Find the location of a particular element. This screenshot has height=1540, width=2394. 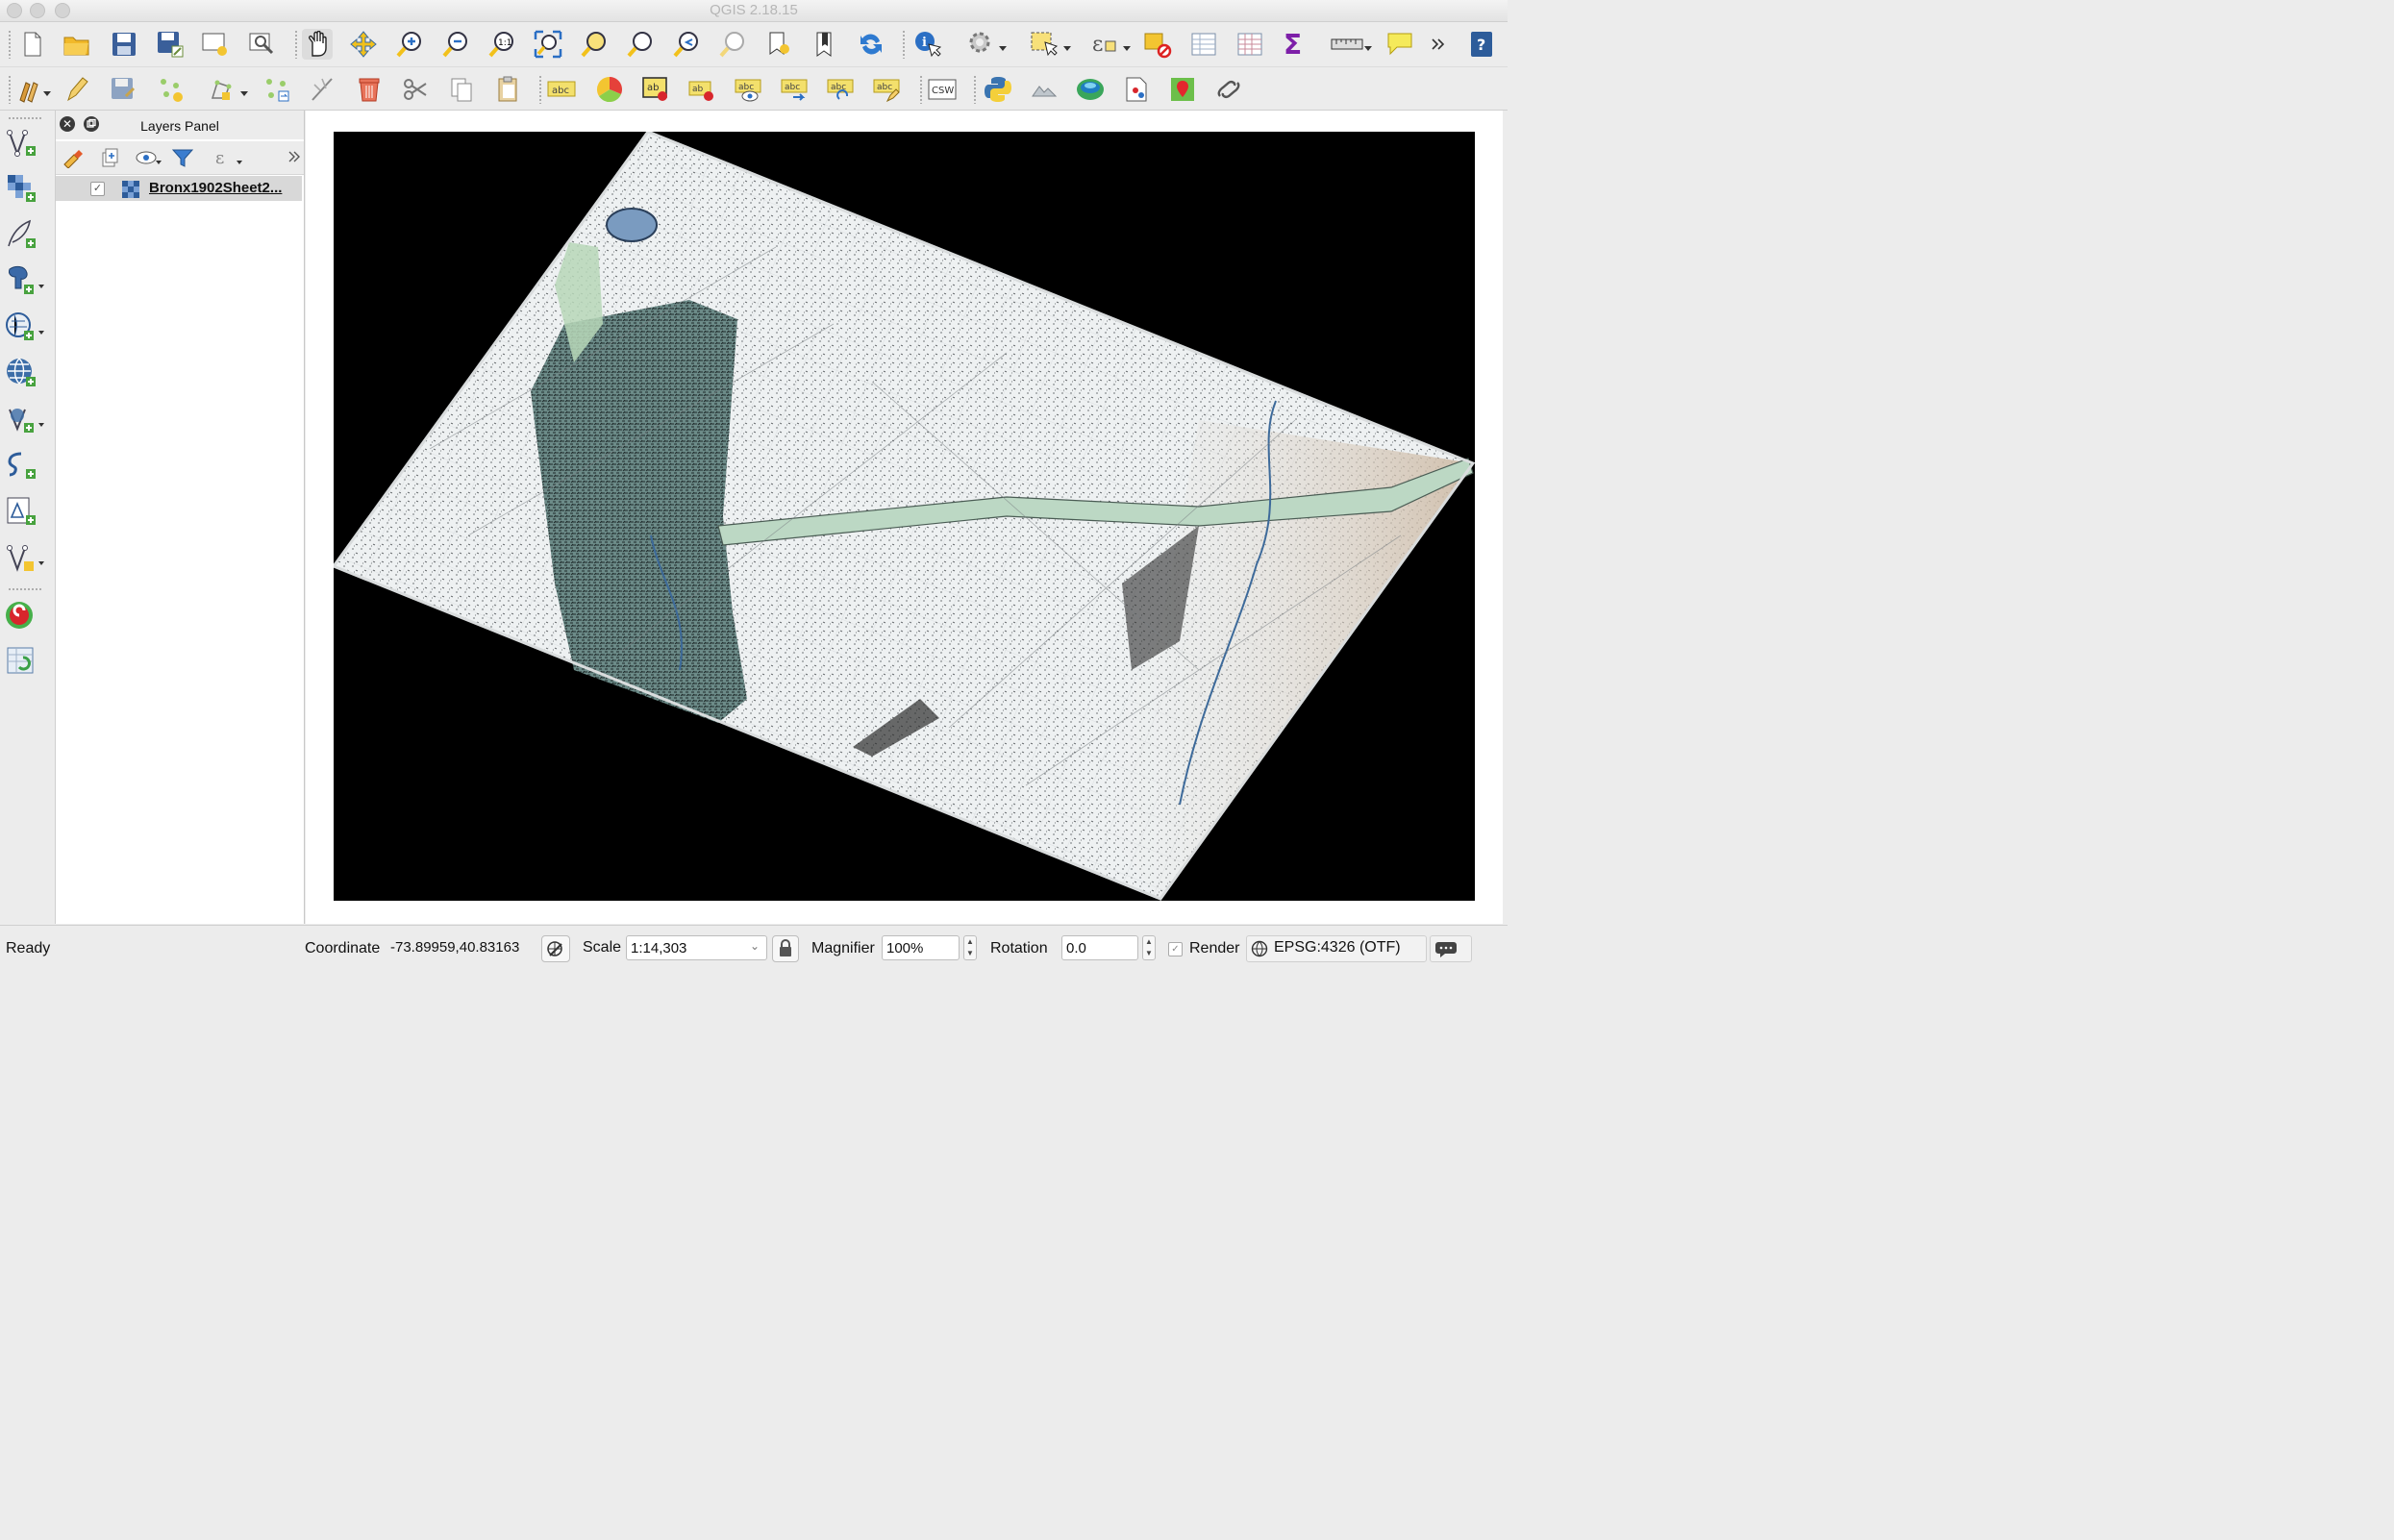

plugin-red-pin-icon is located at coordinates (1182, 89).